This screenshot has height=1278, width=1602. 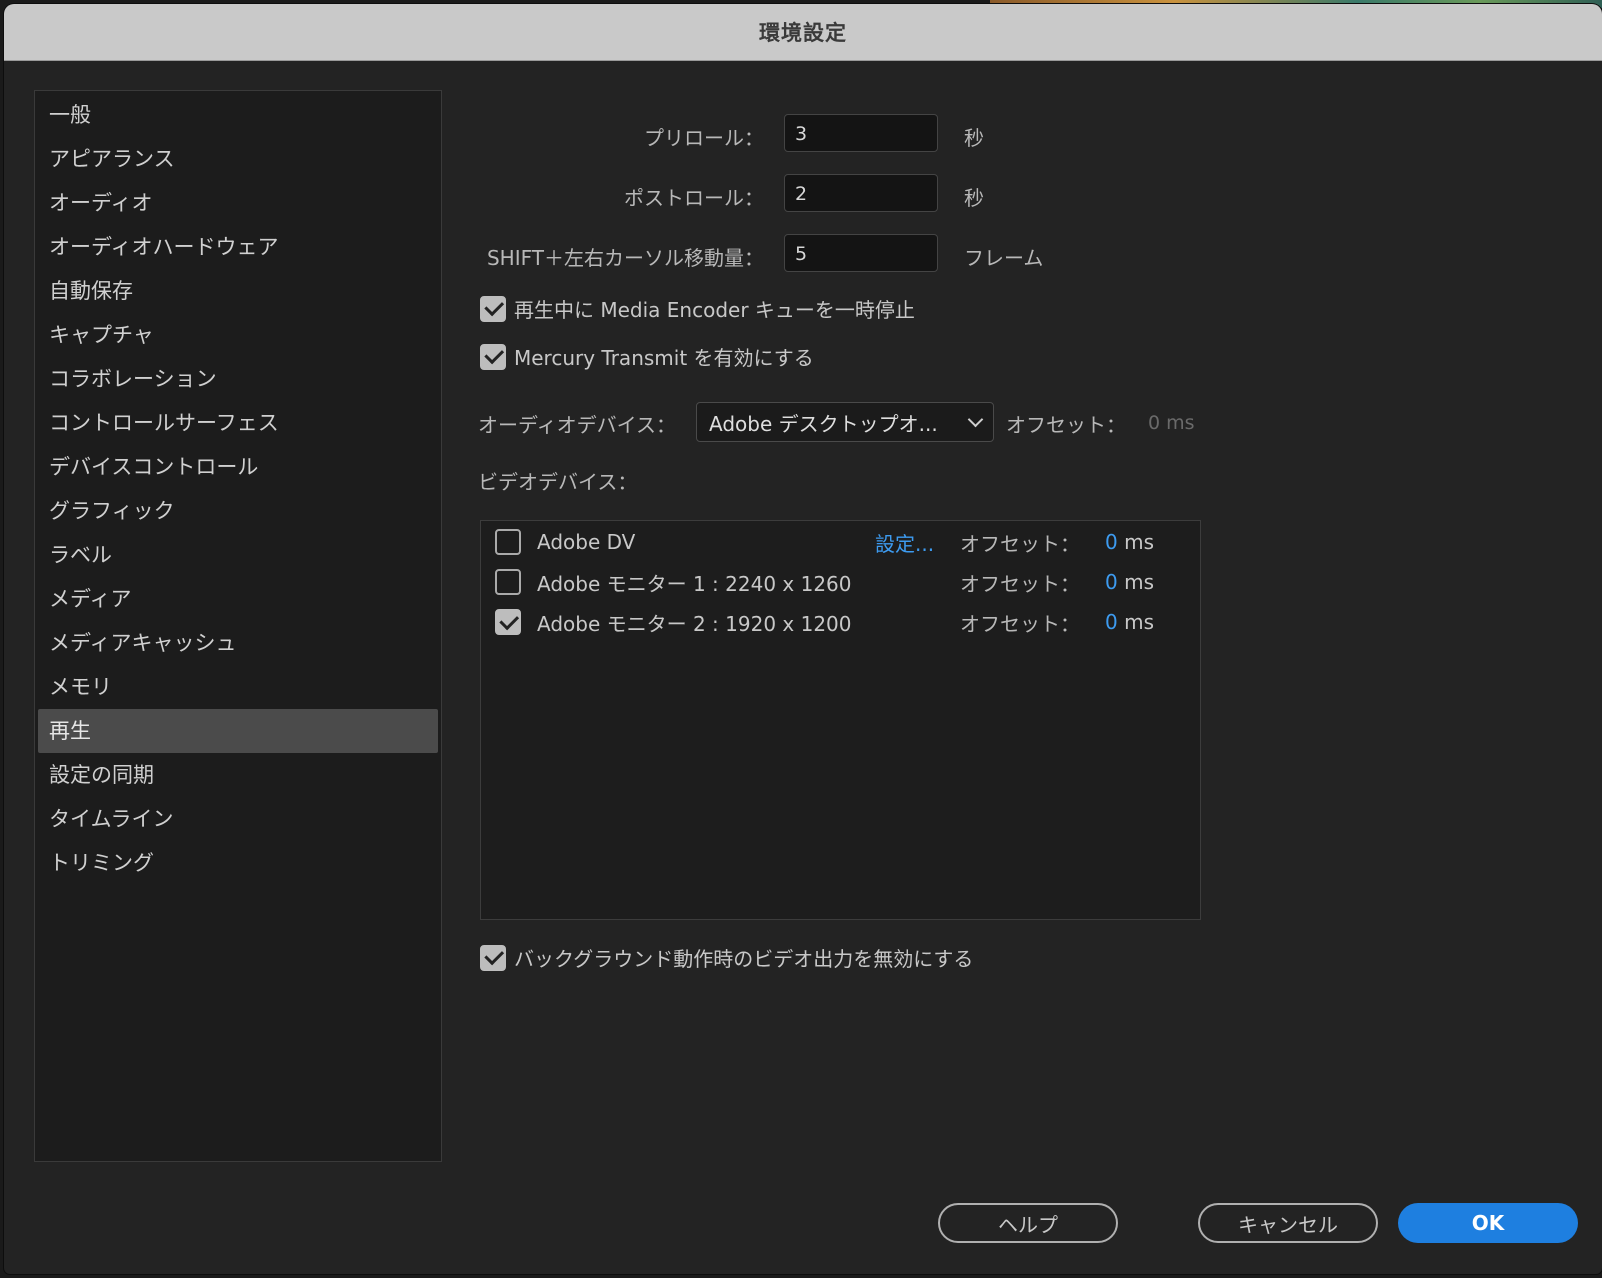 What do you see at coordinates (625, 258) in the screenshot?
I see `shift-move-label: SHIFT＋左右カーソル移動量：` at bounding box center [625, 258].